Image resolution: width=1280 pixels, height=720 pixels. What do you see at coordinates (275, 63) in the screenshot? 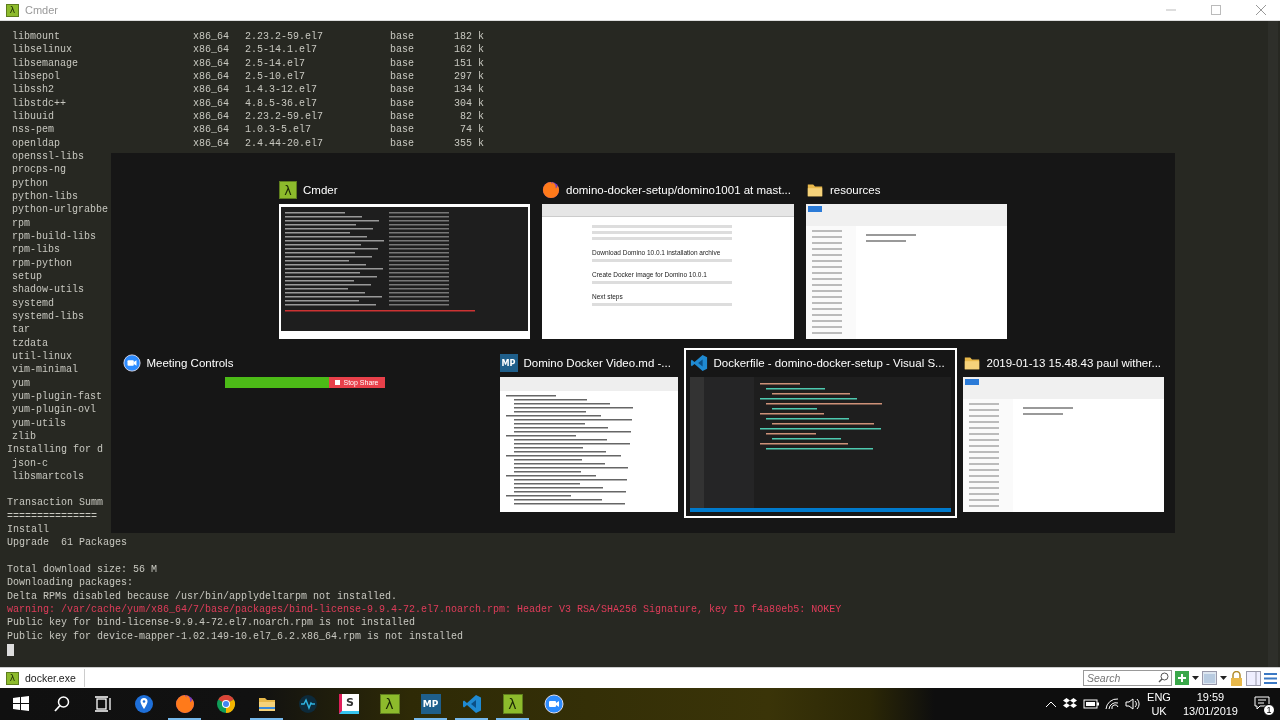
I see `package-version: 2.5-14.el7` at bounding box center [275, 63].